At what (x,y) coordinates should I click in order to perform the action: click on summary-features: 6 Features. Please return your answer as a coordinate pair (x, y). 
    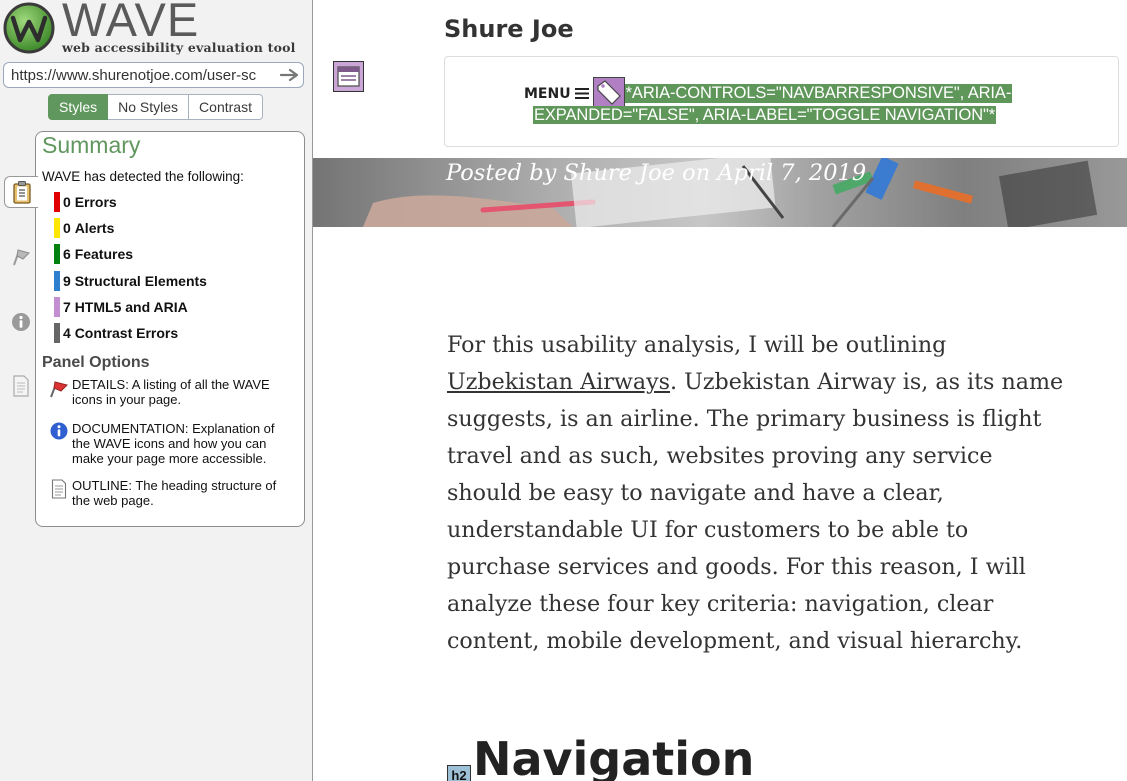
    Looking at the image, I should click on (130, 254).